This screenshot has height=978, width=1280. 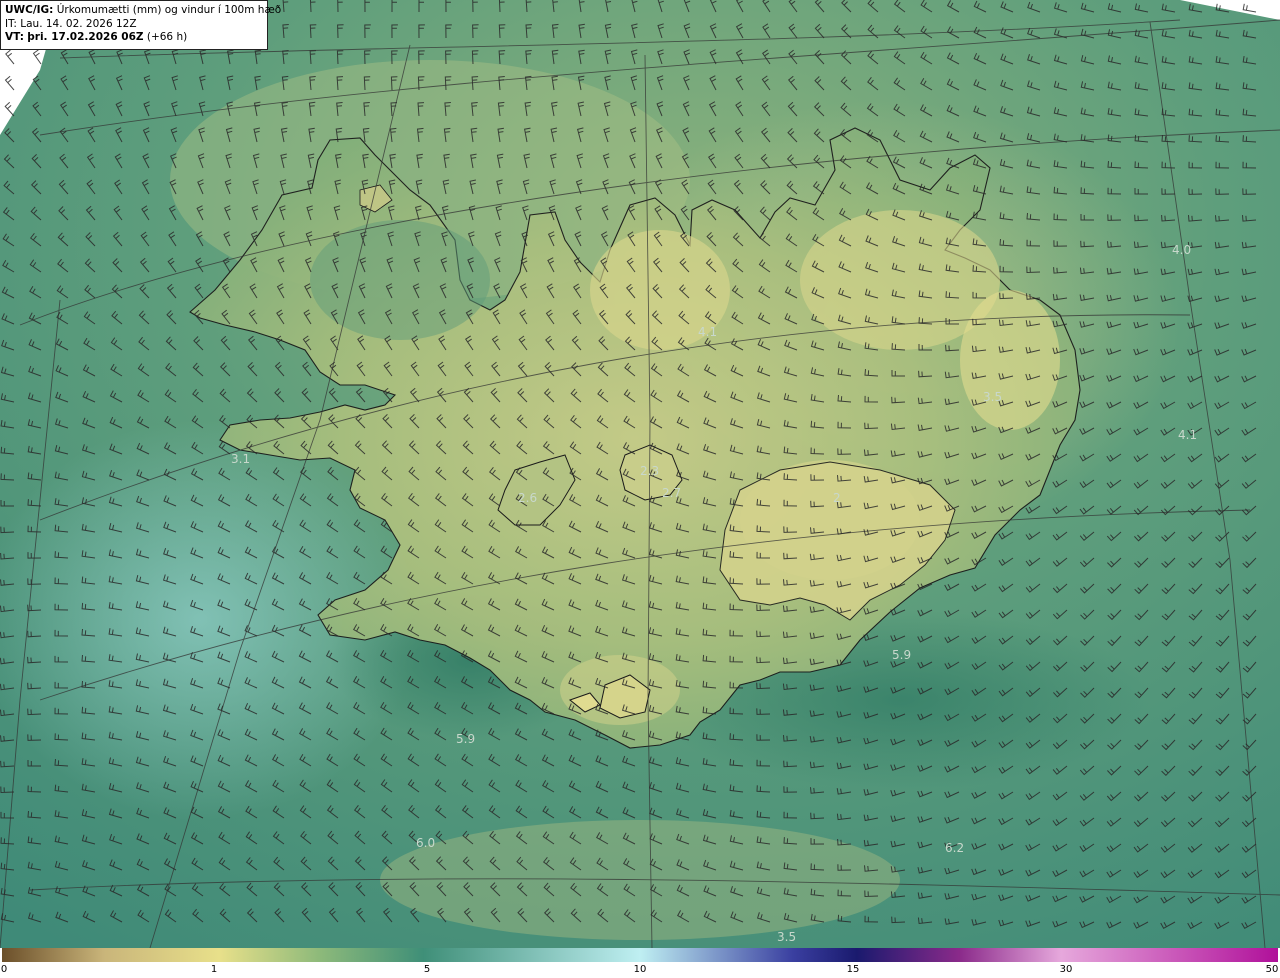 I want to click on valid-time: þri. 17.02.2026 06Z, so click(x=85, y=37).